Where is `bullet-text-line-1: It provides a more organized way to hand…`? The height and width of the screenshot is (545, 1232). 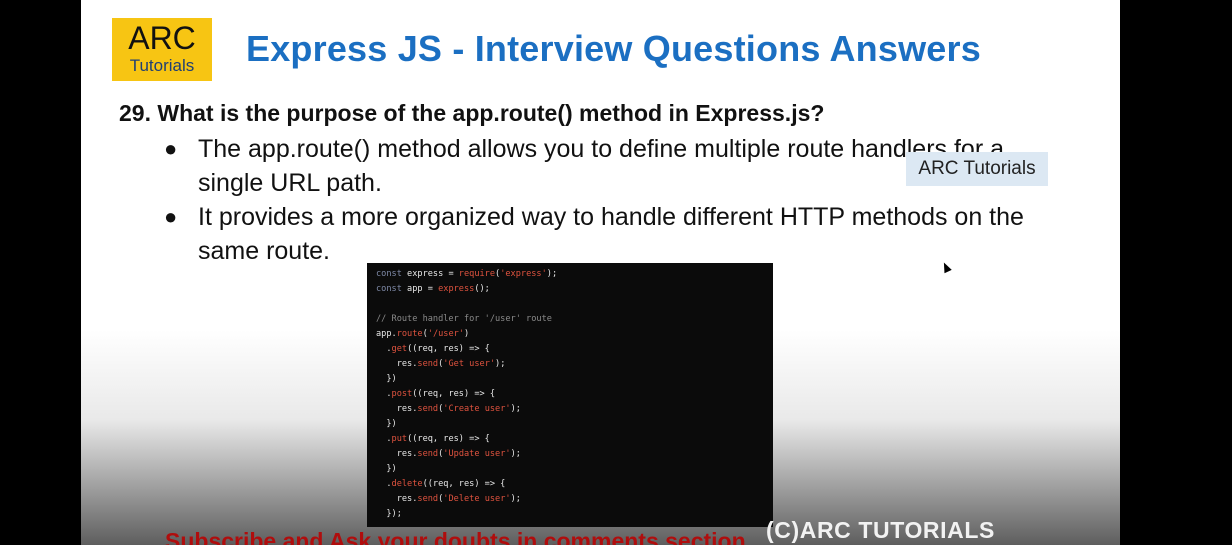 bullet-text-line-1: It provides a more organized way to hand… is located at coordinates (611, 217).